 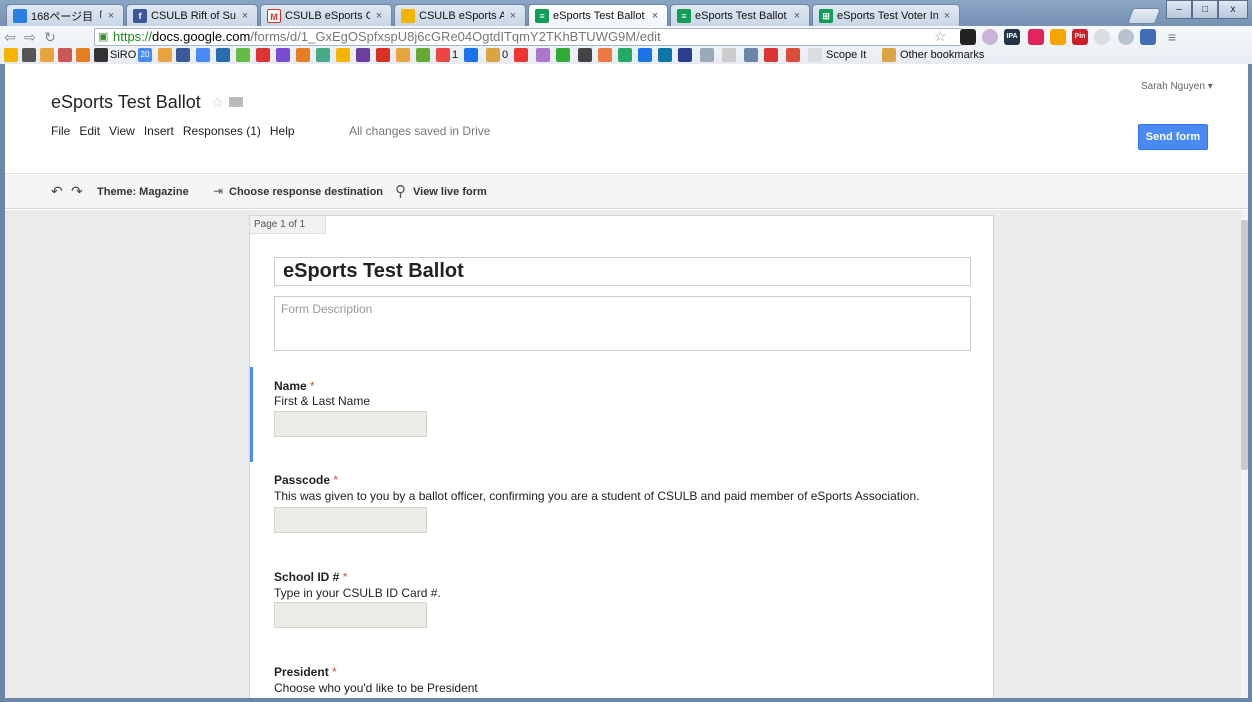 I want to click on ipa-extension-icon: IPA, so click(x=1012, y=37).